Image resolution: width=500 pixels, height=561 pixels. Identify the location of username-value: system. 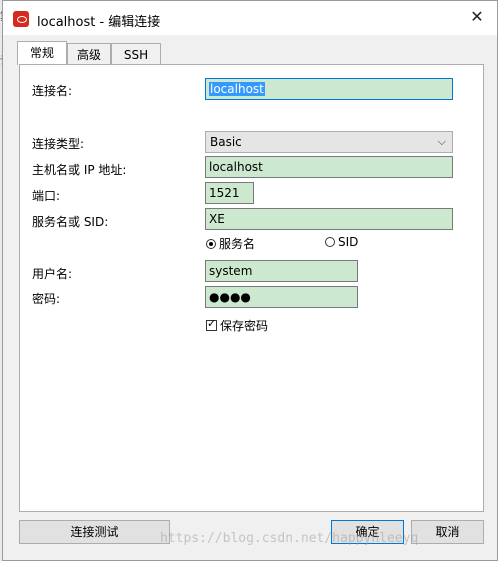
(231, 271).